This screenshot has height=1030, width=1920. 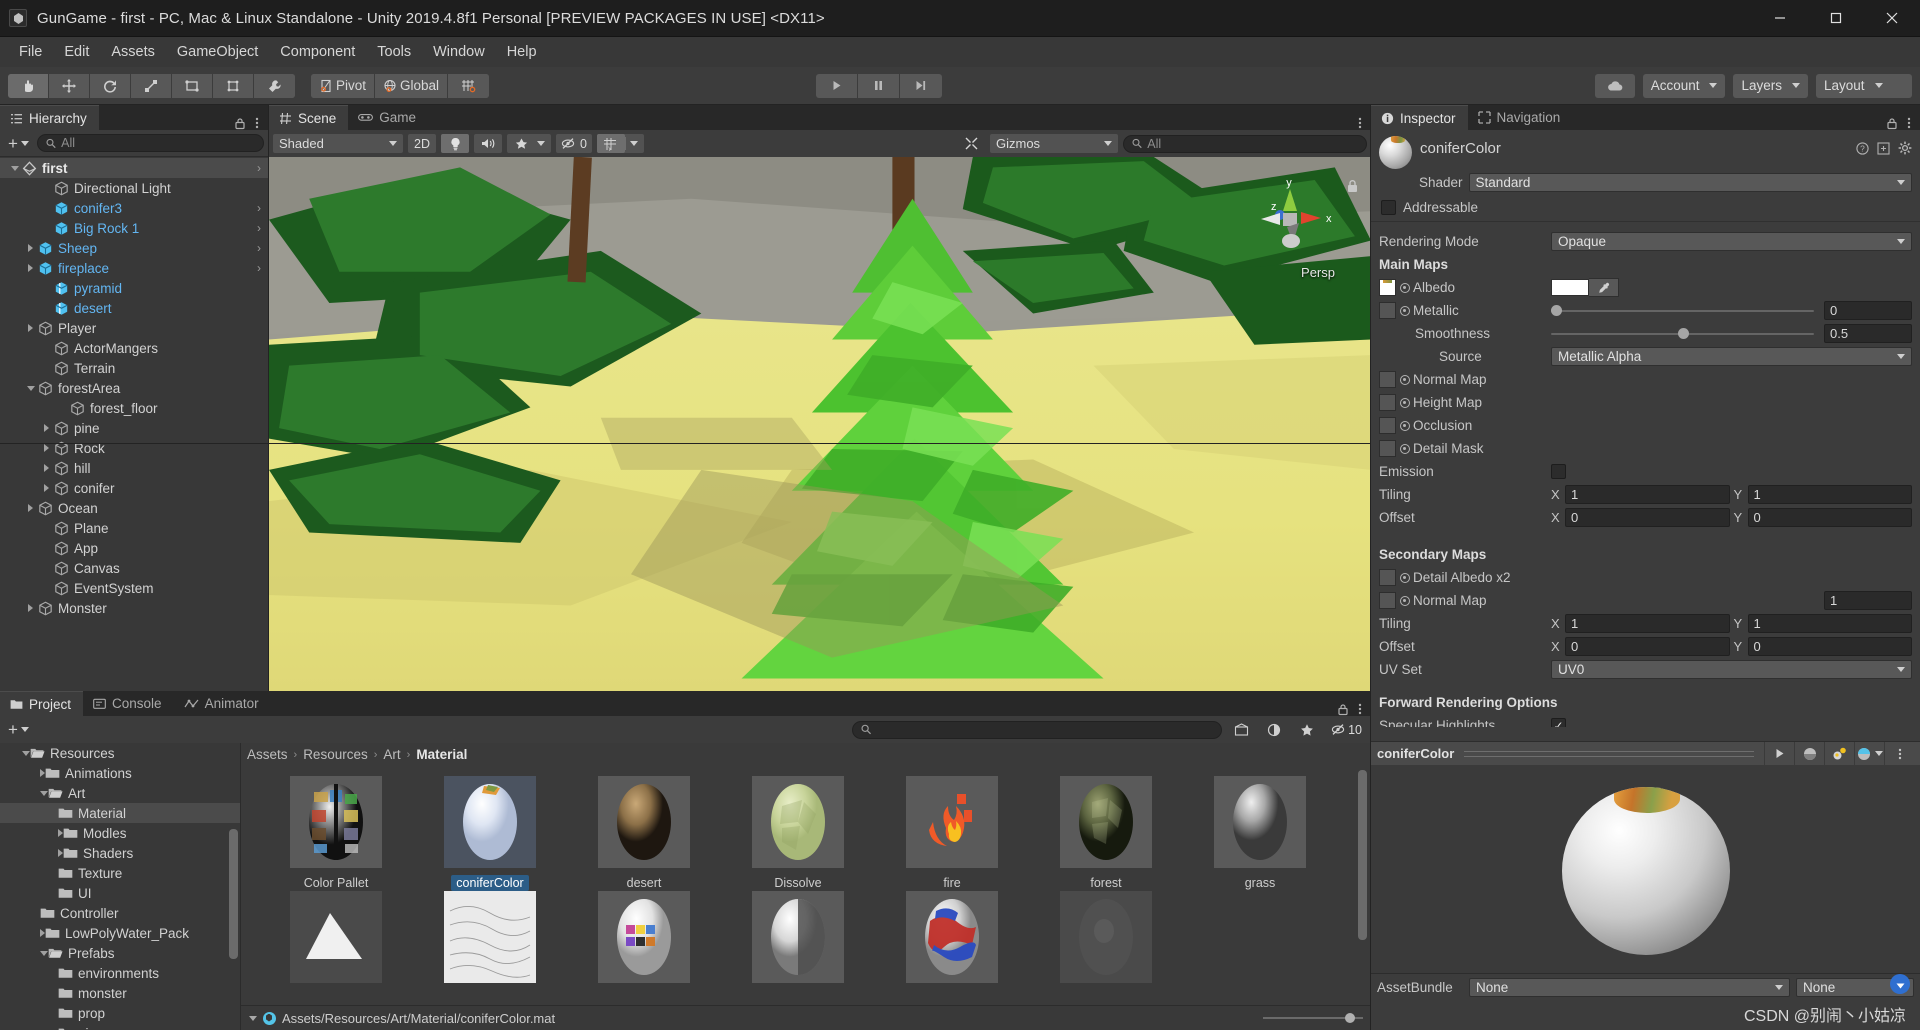 What do you see at coordinates (388, 117) in the screenshot?
I see `tab-game: Game` at bounding box center [388, 117].